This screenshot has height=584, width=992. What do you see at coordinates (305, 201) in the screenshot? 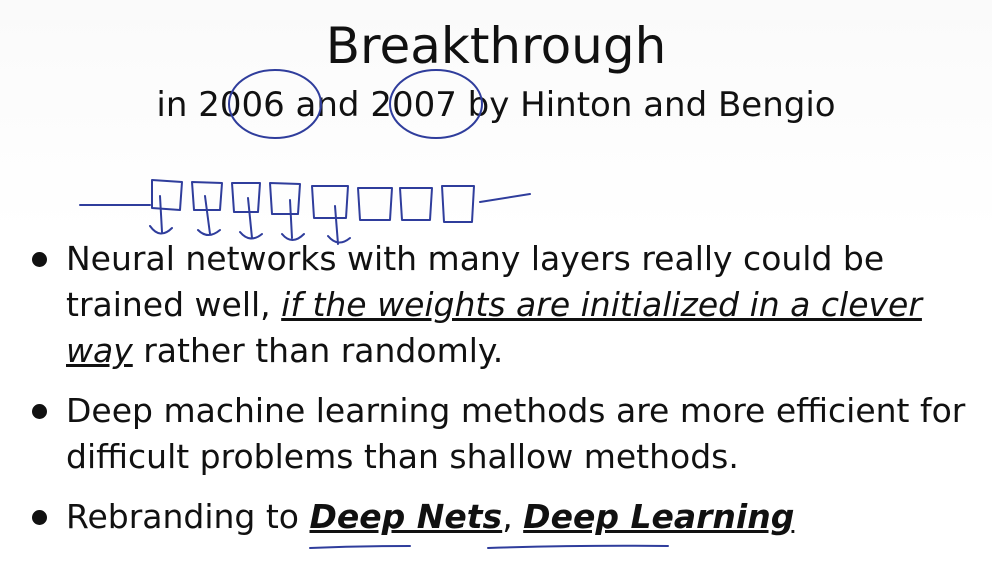
I see `layer-diagram-sketch` at bounding box center [305, 201].